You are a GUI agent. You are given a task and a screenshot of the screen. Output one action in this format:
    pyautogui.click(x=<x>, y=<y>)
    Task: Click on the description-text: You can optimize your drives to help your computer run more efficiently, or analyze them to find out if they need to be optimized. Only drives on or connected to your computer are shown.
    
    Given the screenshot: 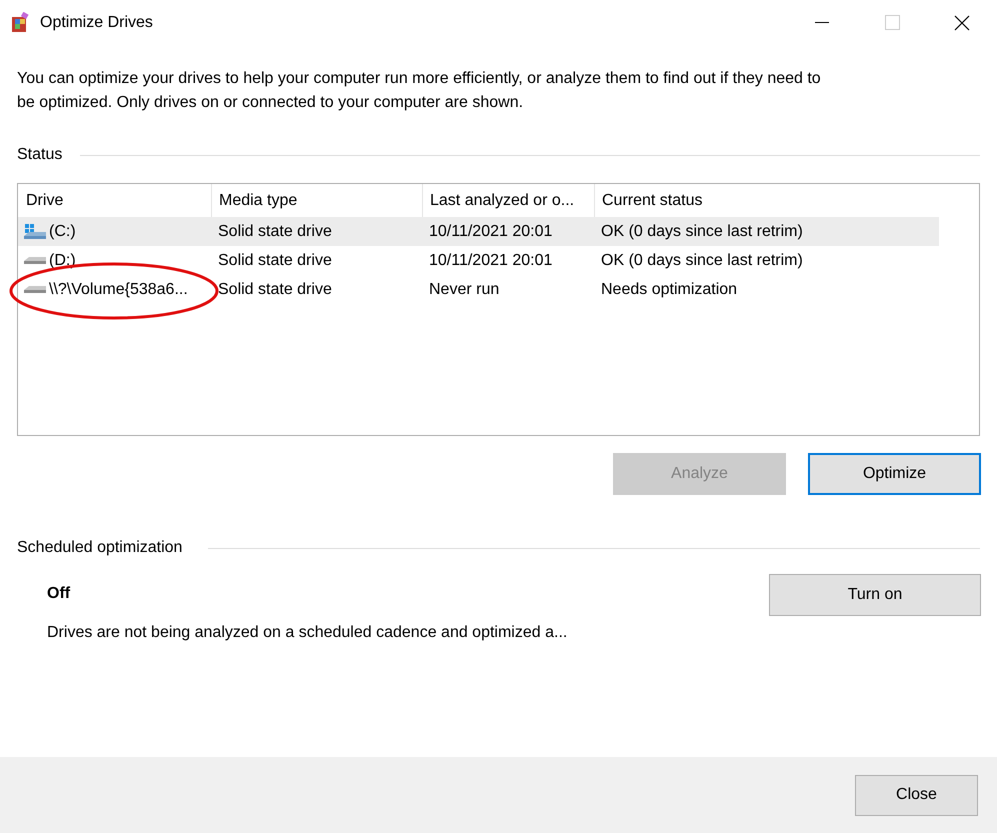 What is the action you would take?
    pyautogui.click(x=419, y=91)
    